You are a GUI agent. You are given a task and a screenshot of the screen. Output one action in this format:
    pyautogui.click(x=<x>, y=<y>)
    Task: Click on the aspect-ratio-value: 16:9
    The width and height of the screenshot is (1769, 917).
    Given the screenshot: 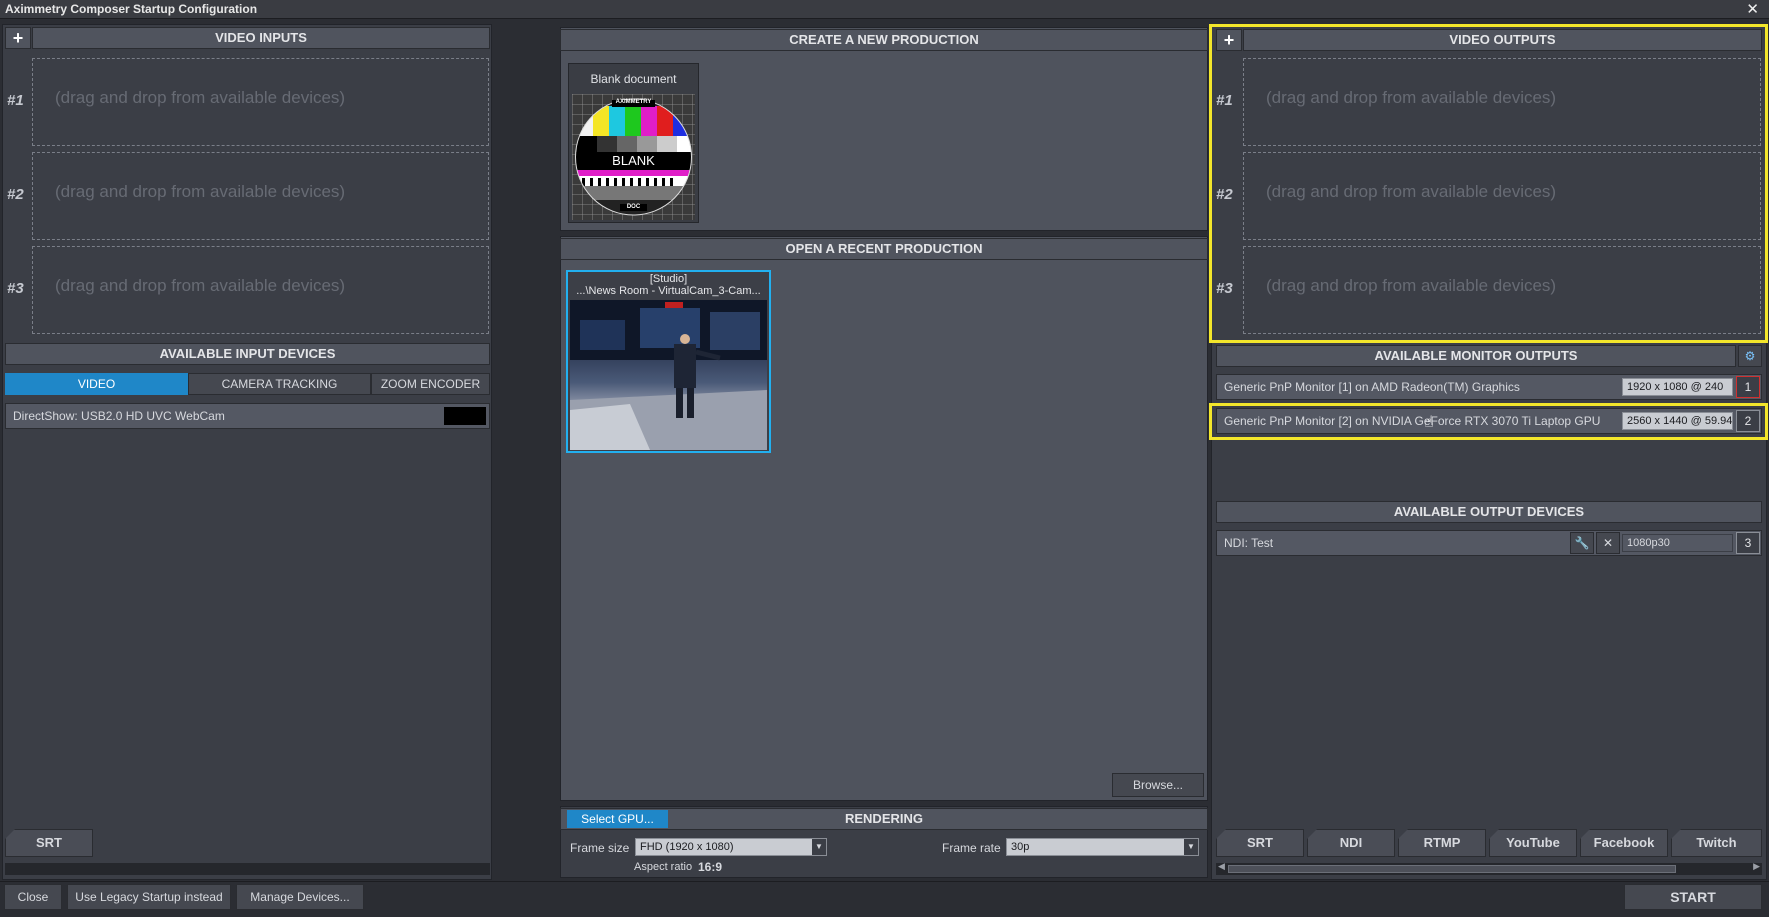 What is the action you would take?
    pyautogui.click(x=710, y=867)
    